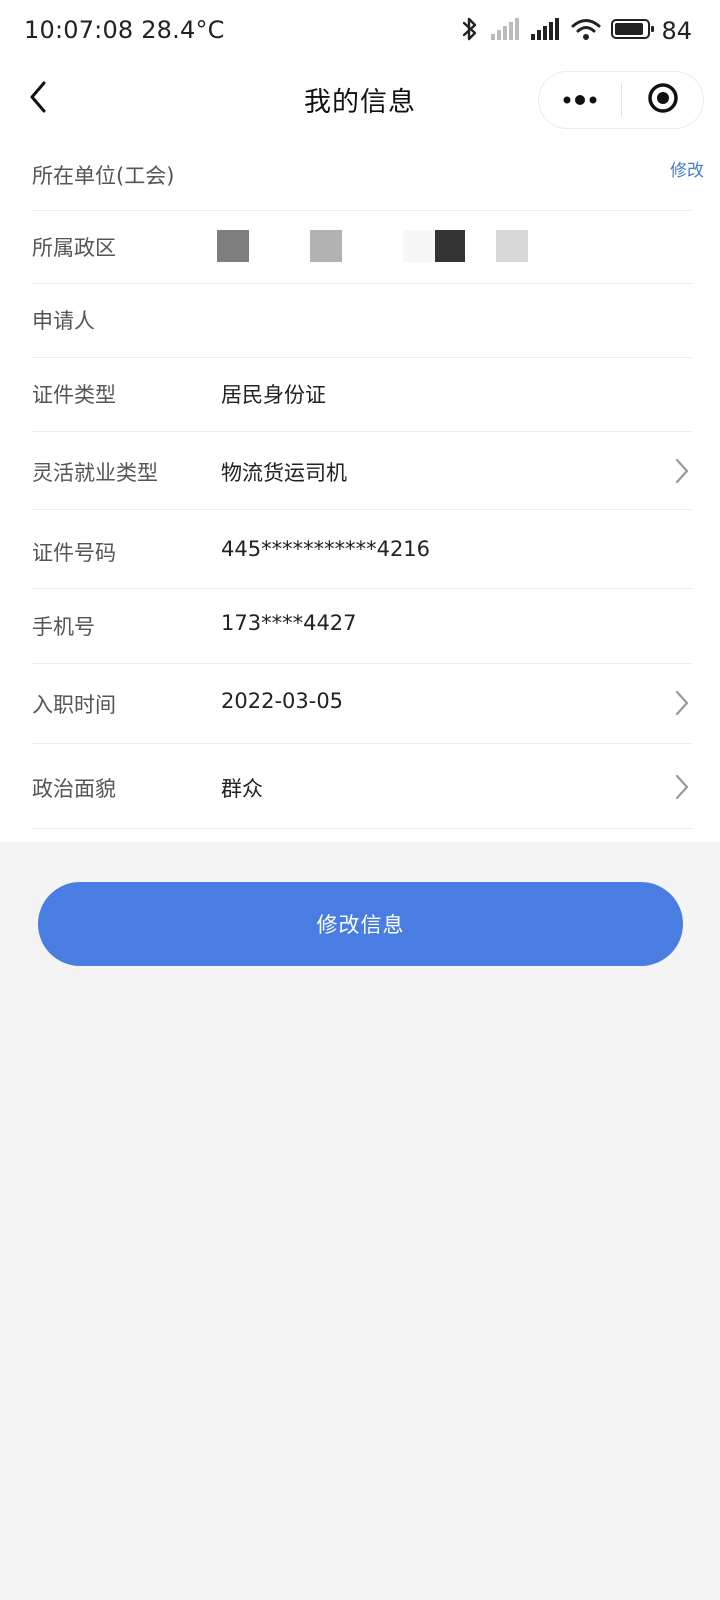 The width and height of the screenshot is (720, 1600). Describe the element at coordinates (124, 30) in the screenshot. I see `status-time: 10:07:08 28.4°C` at that location.